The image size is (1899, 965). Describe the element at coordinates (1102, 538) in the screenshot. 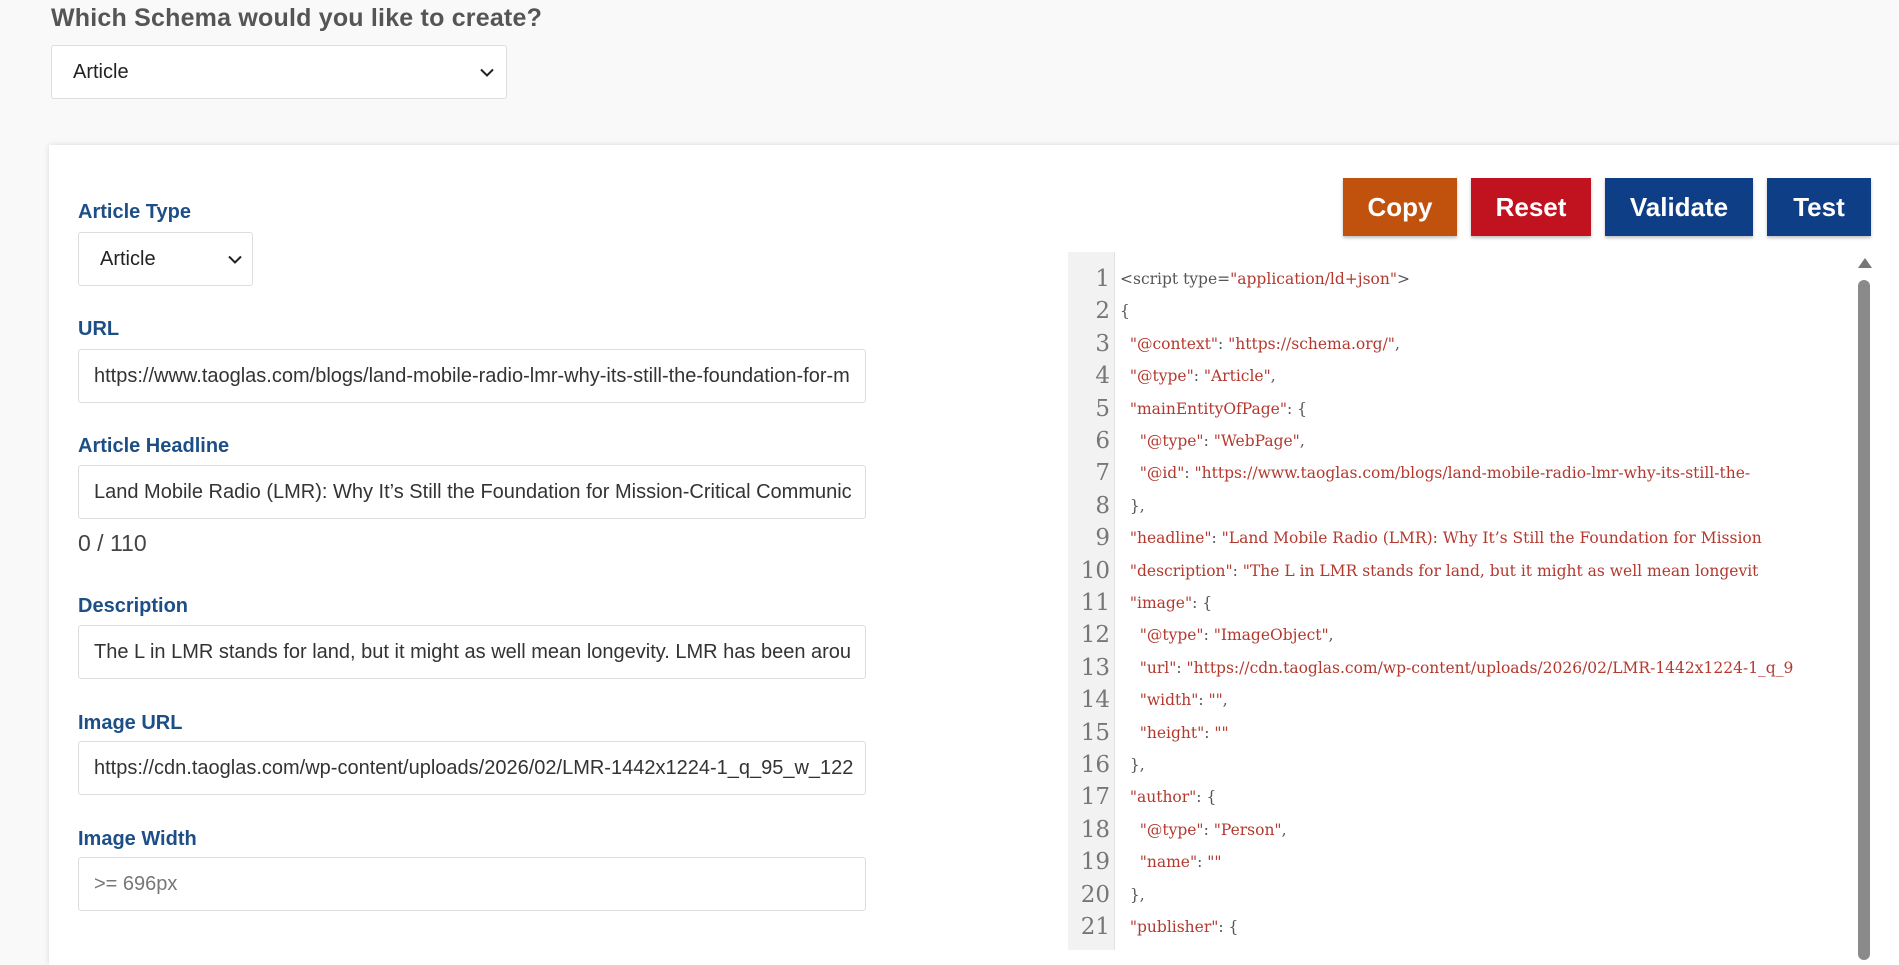

I see `line-number: 9` at that location.